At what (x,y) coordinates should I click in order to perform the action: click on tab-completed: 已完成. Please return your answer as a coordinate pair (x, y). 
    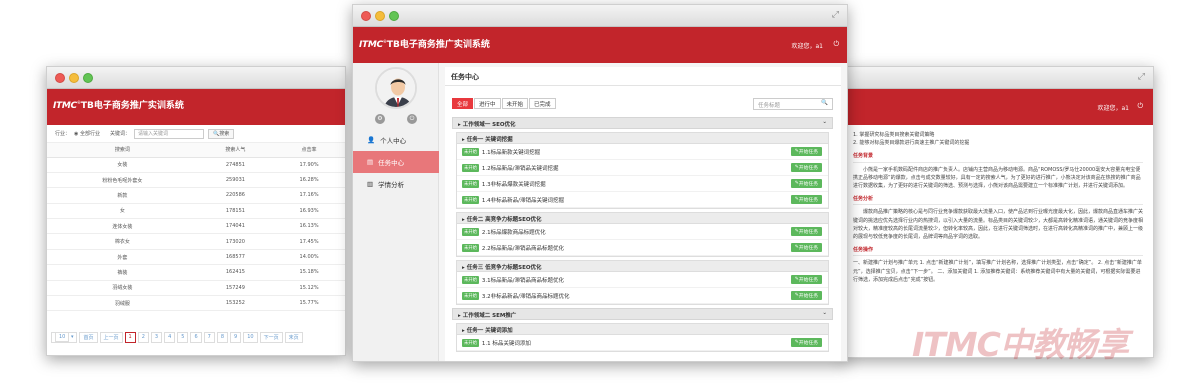
    Looking at the image, I should click on (542, 103).